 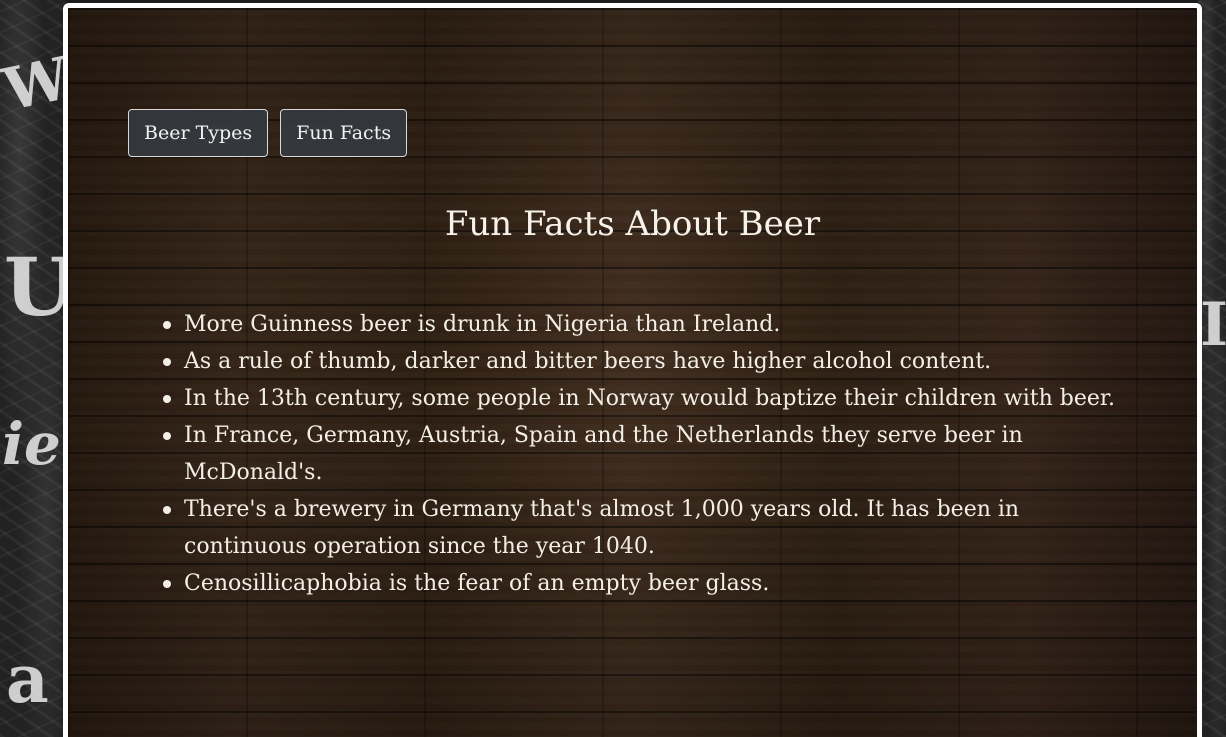 What do you see at coordinates (1212, 368) in the screenshot?
I see `chalkboard-background-right: I` at bounding box center [1212, 368].